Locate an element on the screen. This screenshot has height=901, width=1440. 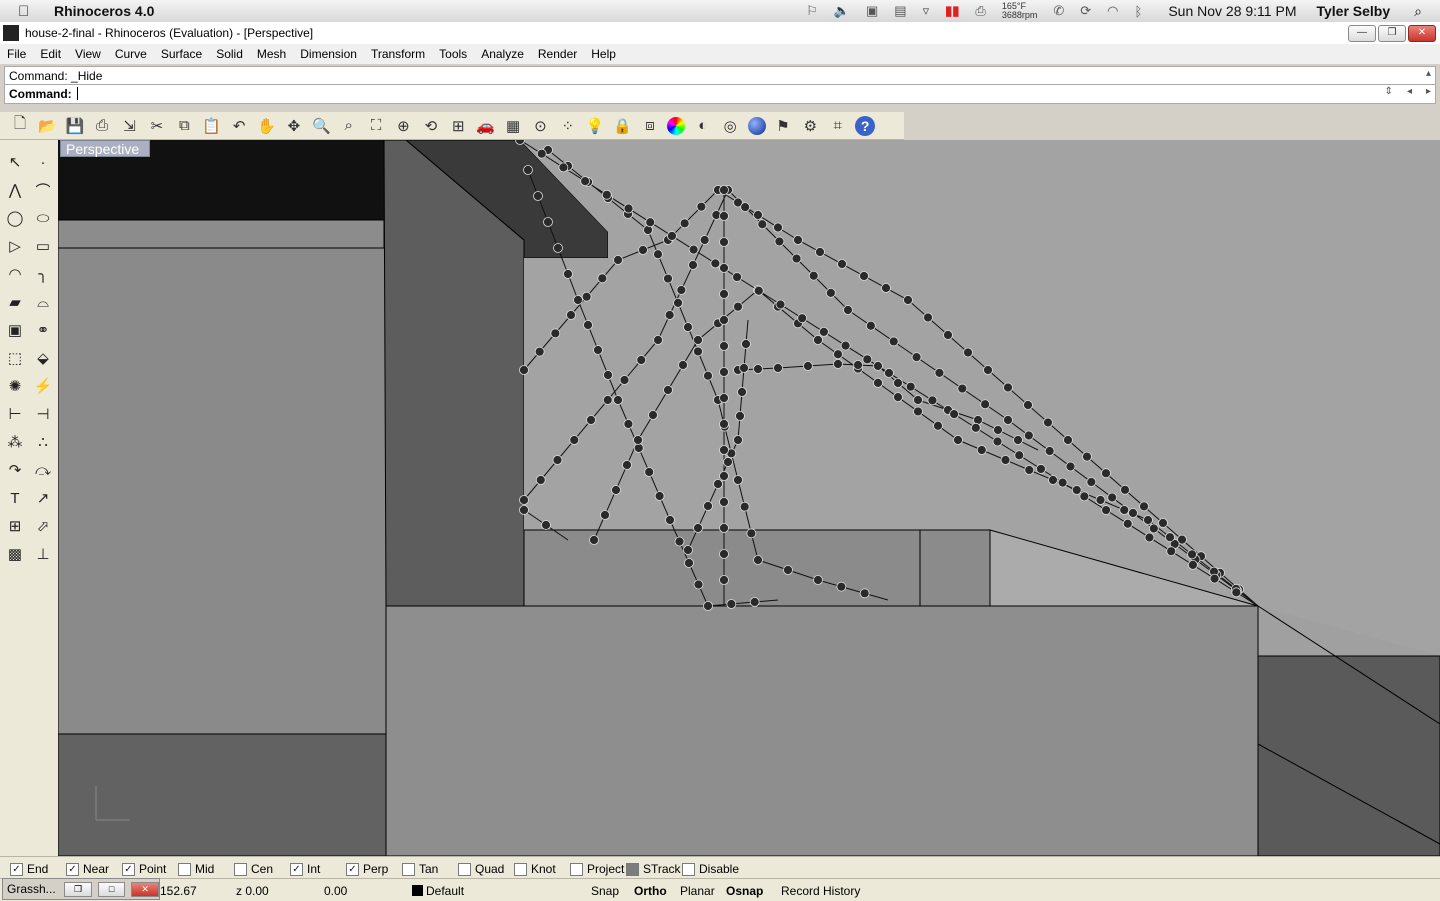
zoom-selected-icon: ⊕ is located at coordinates (403, 126).